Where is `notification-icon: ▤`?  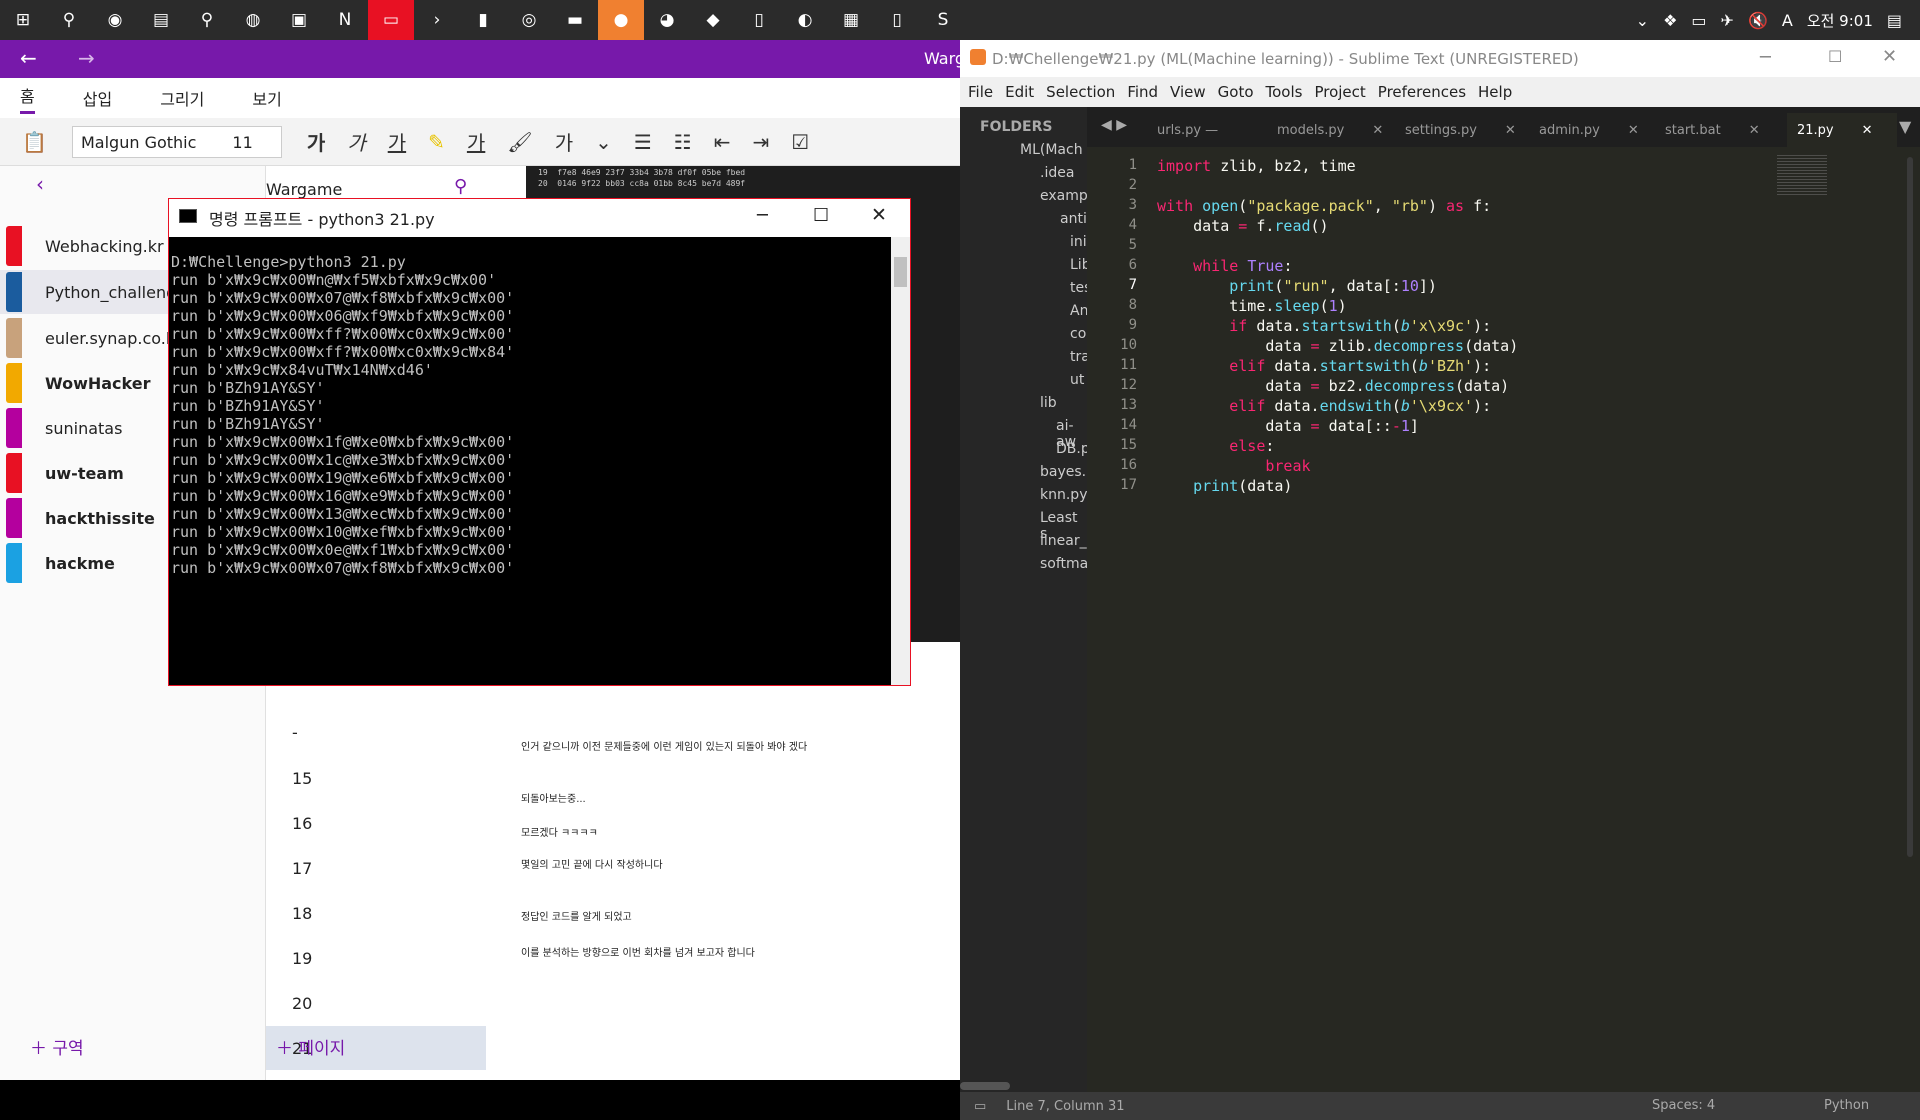 notification-icon: ▤ is located at coordinates (1894, 20).